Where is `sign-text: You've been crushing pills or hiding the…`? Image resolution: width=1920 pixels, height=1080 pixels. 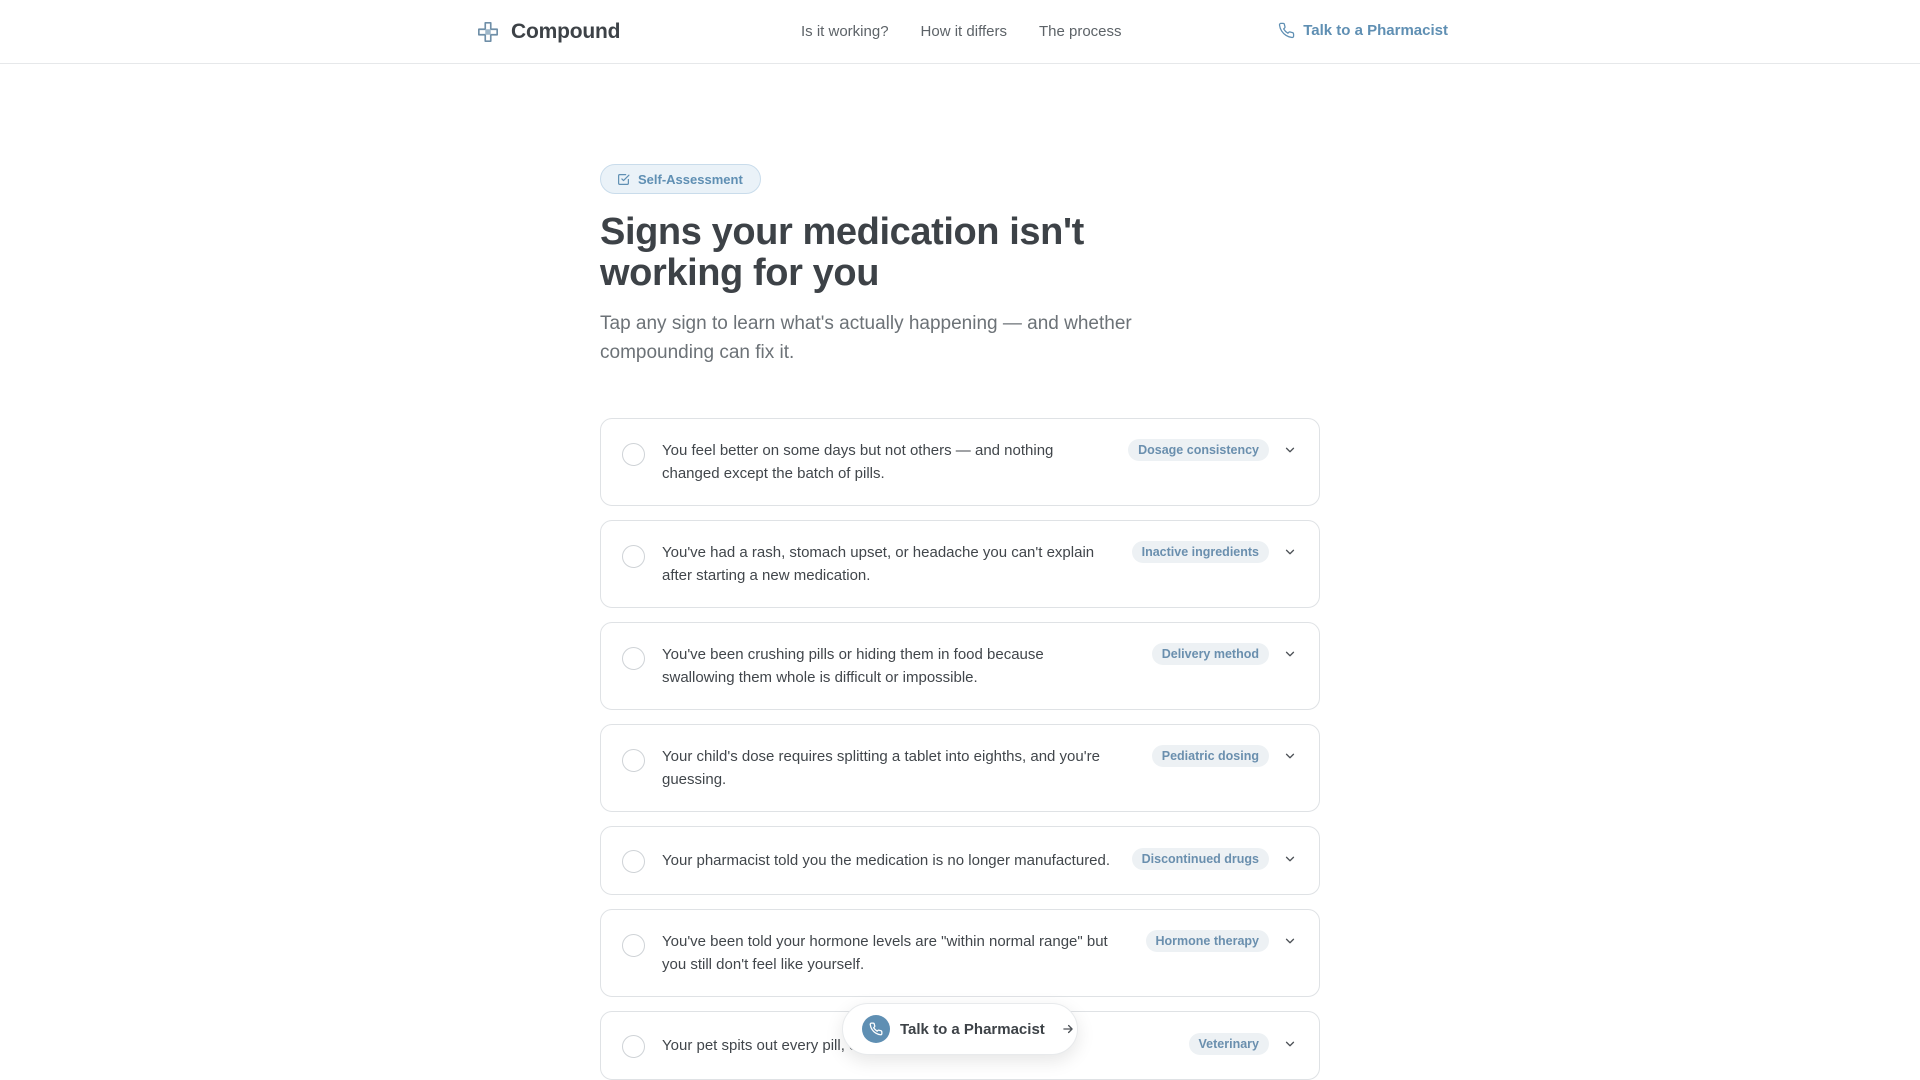
sign-text: You've been crushing pills or hiding the… is located at coordinates (853, 666).